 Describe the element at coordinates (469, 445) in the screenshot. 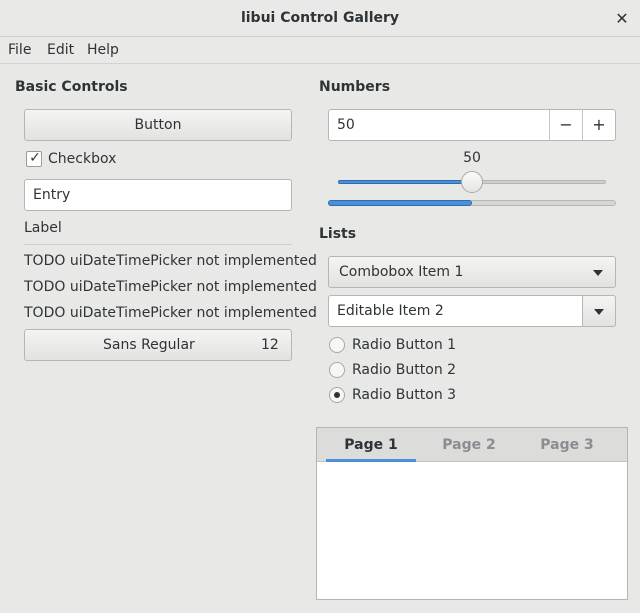

I see `tab-page-2: Page 2` at that location.